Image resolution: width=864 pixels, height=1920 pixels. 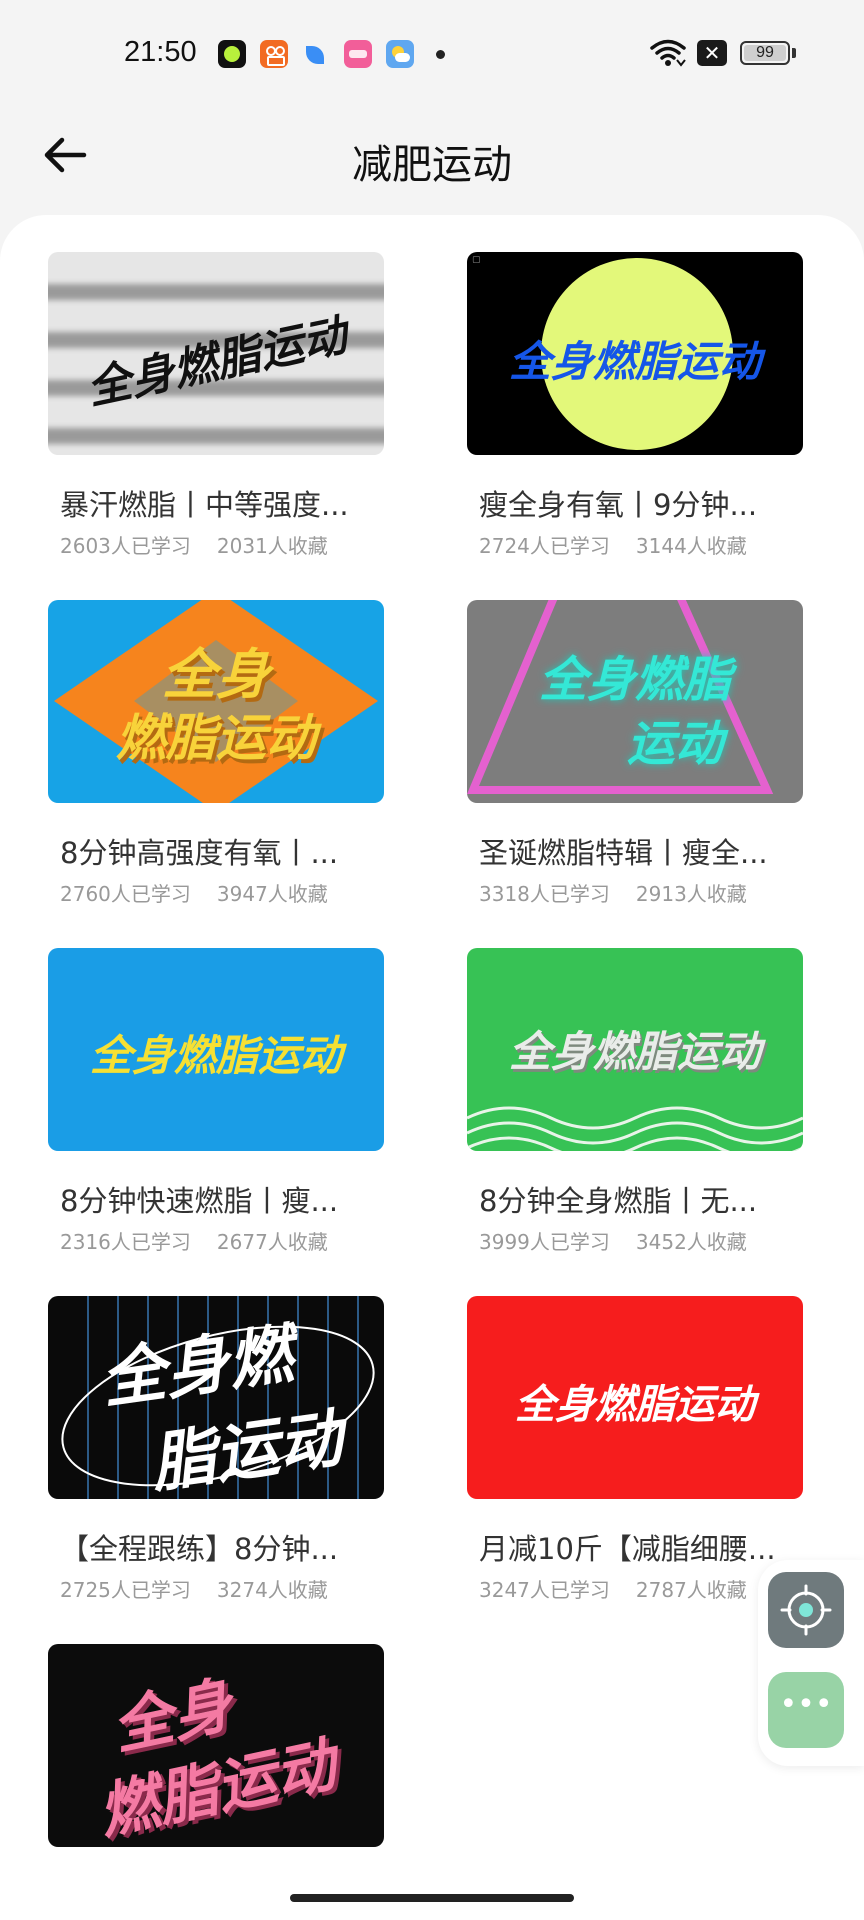 I want to click on wifi-icon, so click(x=668, y=53).